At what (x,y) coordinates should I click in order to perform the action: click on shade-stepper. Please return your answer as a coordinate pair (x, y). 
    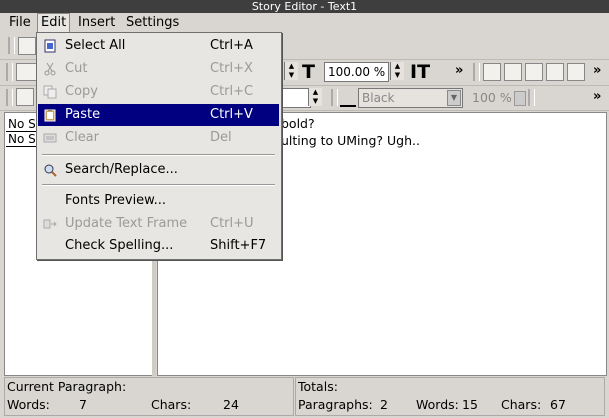
    Looking at the image, I should click on (520, 98).